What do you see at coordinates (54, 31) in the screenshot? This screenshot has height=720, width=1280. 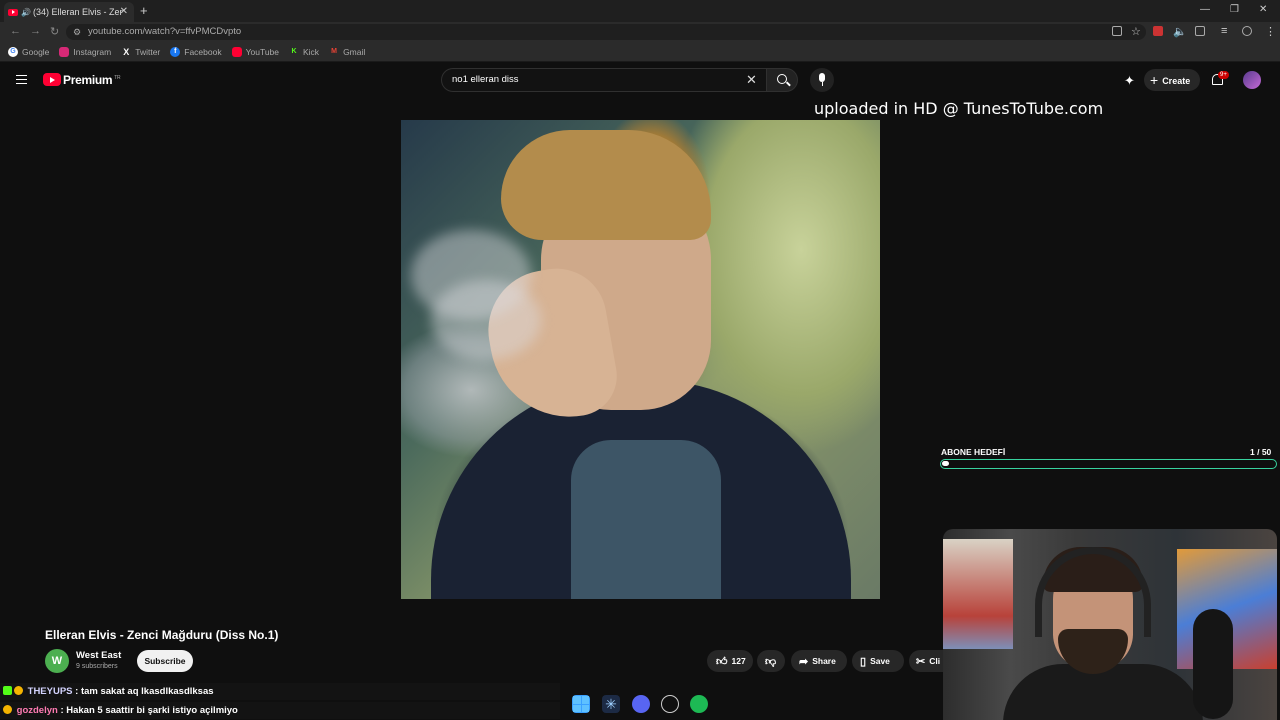 I see `reload-icon: ↻` at bounding box center [54, 31].